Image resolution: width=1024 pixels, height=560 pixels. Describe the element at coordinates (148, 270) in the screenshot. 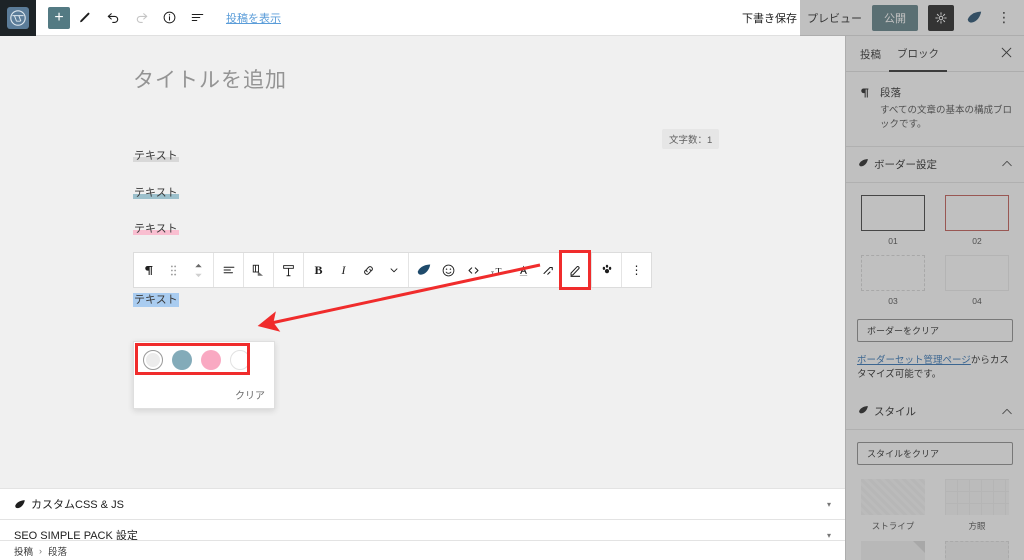

I see `paragraph-block-type-icon` at that location.